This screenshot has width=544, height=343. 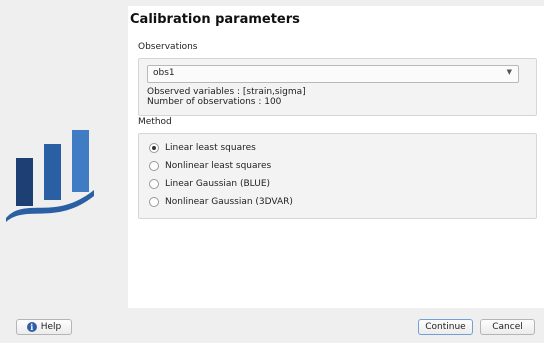 I want to click on radio-nonlinear-gaussian-3dvar: Nonlinear Gaussian (3DVAR), so click(x=221, y=202).